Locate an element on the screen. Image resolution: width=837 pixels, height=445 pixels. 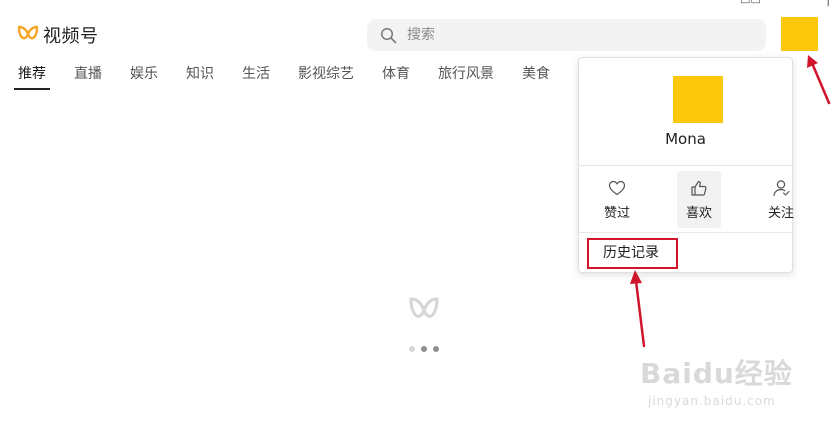
tab-travel: 旅行风景 is located at coordinates (466, 77).